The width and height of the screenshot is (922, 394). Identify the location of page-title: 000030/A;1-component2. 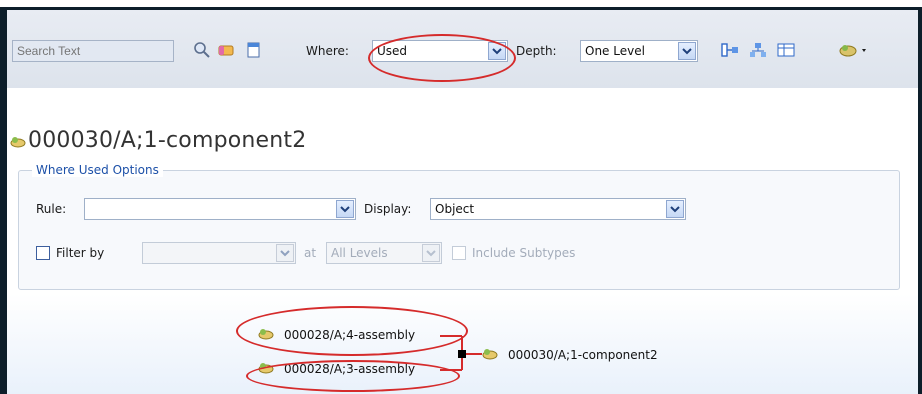
(167, 140).